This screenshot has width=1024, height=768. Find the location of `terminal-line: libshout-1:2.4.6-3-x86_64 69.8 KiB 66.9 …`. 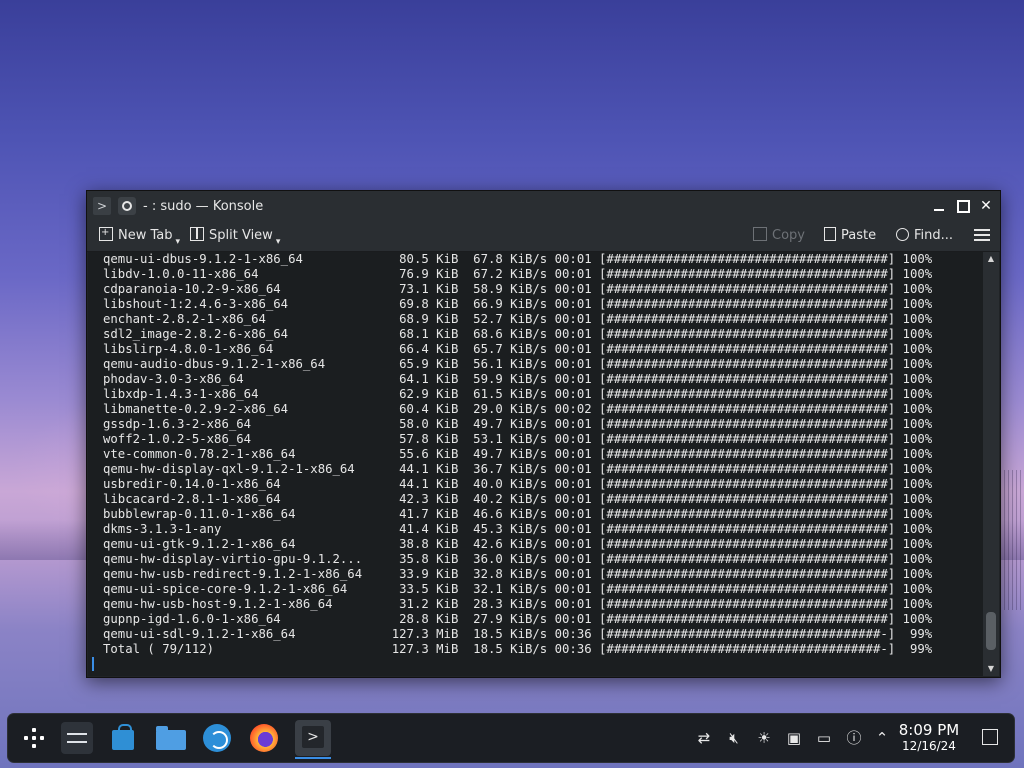

terminal-line: libshout-1:2.4.6-3-x86_64 69.8 KiB 66.9 … is located at coordinates (518, 304).